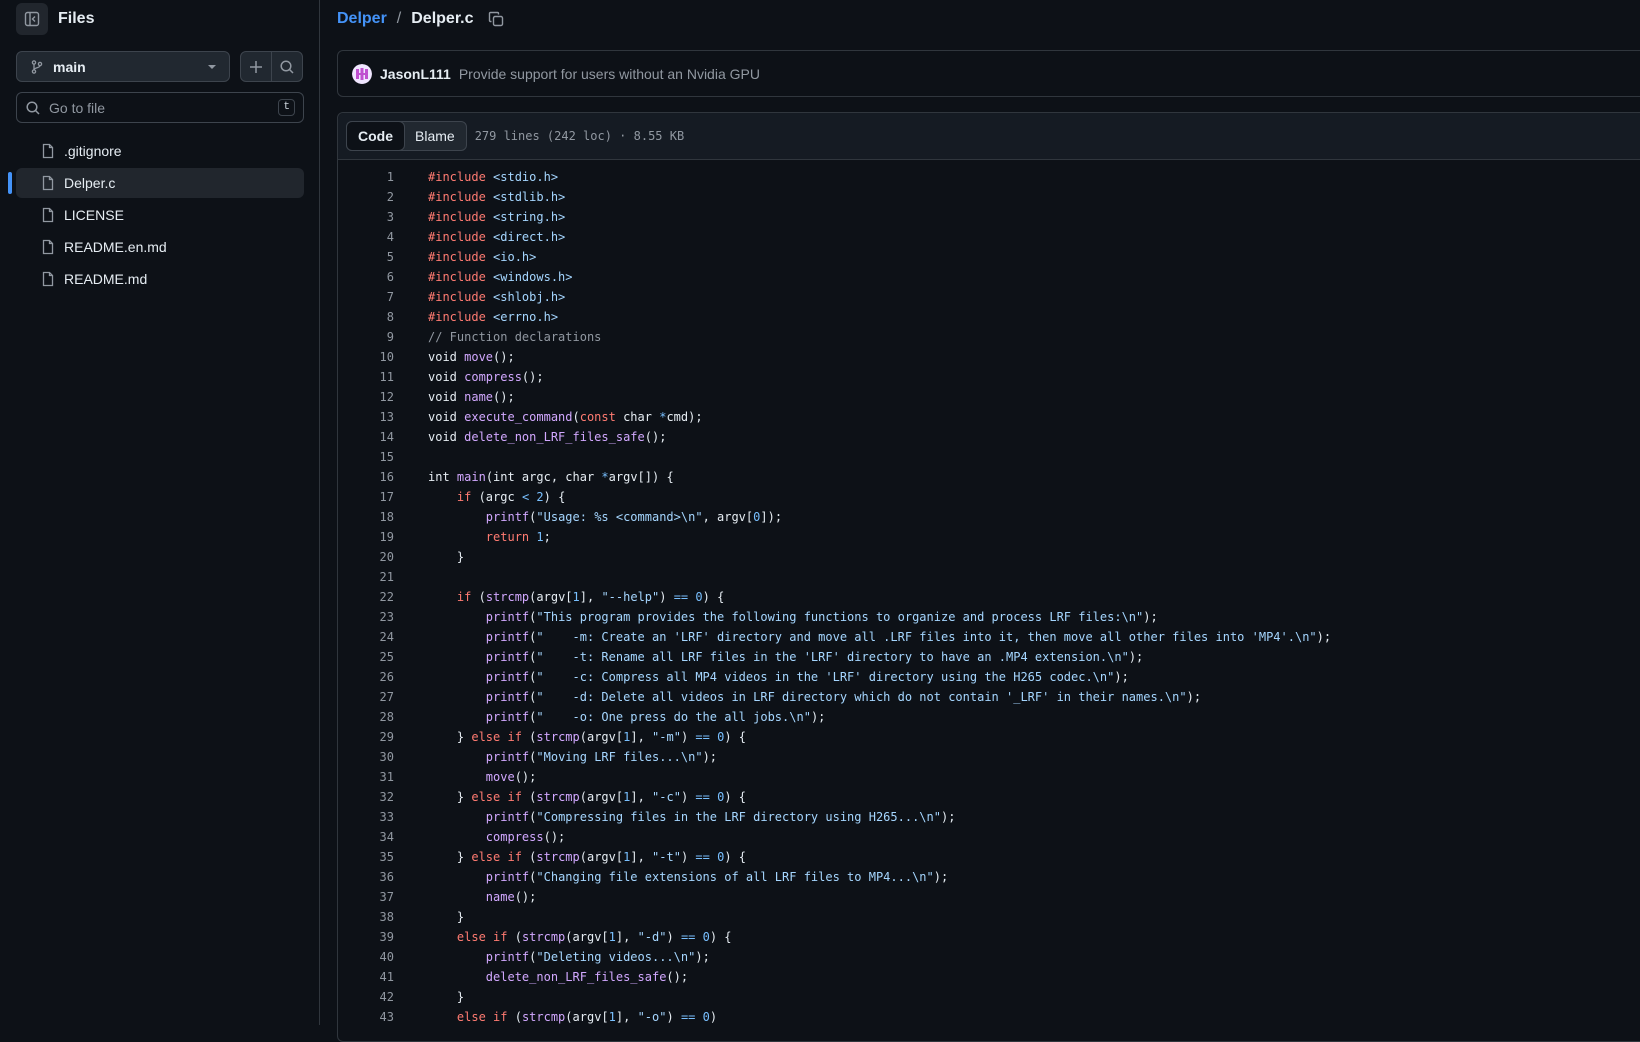 The height and width of the screenshot is (1042, 1640). I want to click on line-number: 31, so click(366, 777).